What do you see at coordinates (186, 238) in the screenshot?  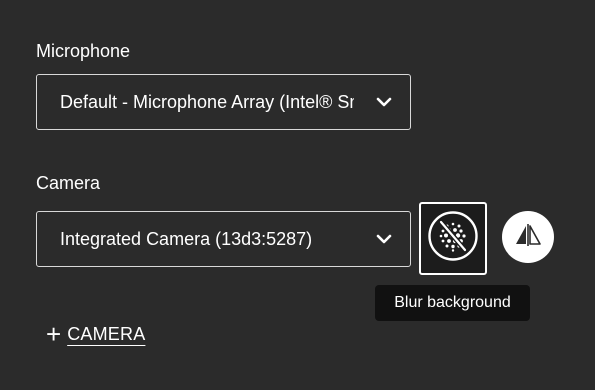 I see `camera-select-value: Integrated Camera (13d3:5287)` at bounding box center [186, 238].